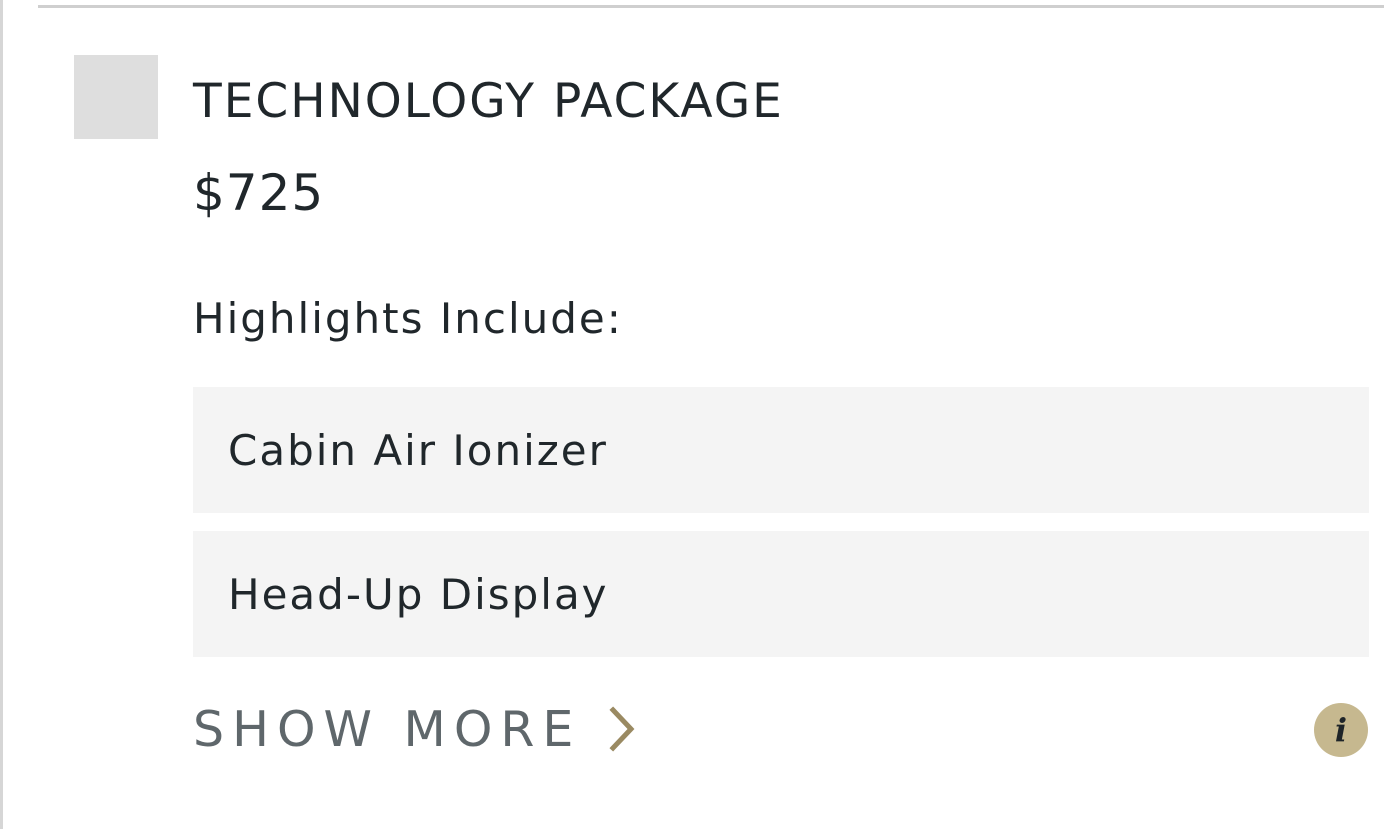  I want to click on card-left-border, so click(1, 414).